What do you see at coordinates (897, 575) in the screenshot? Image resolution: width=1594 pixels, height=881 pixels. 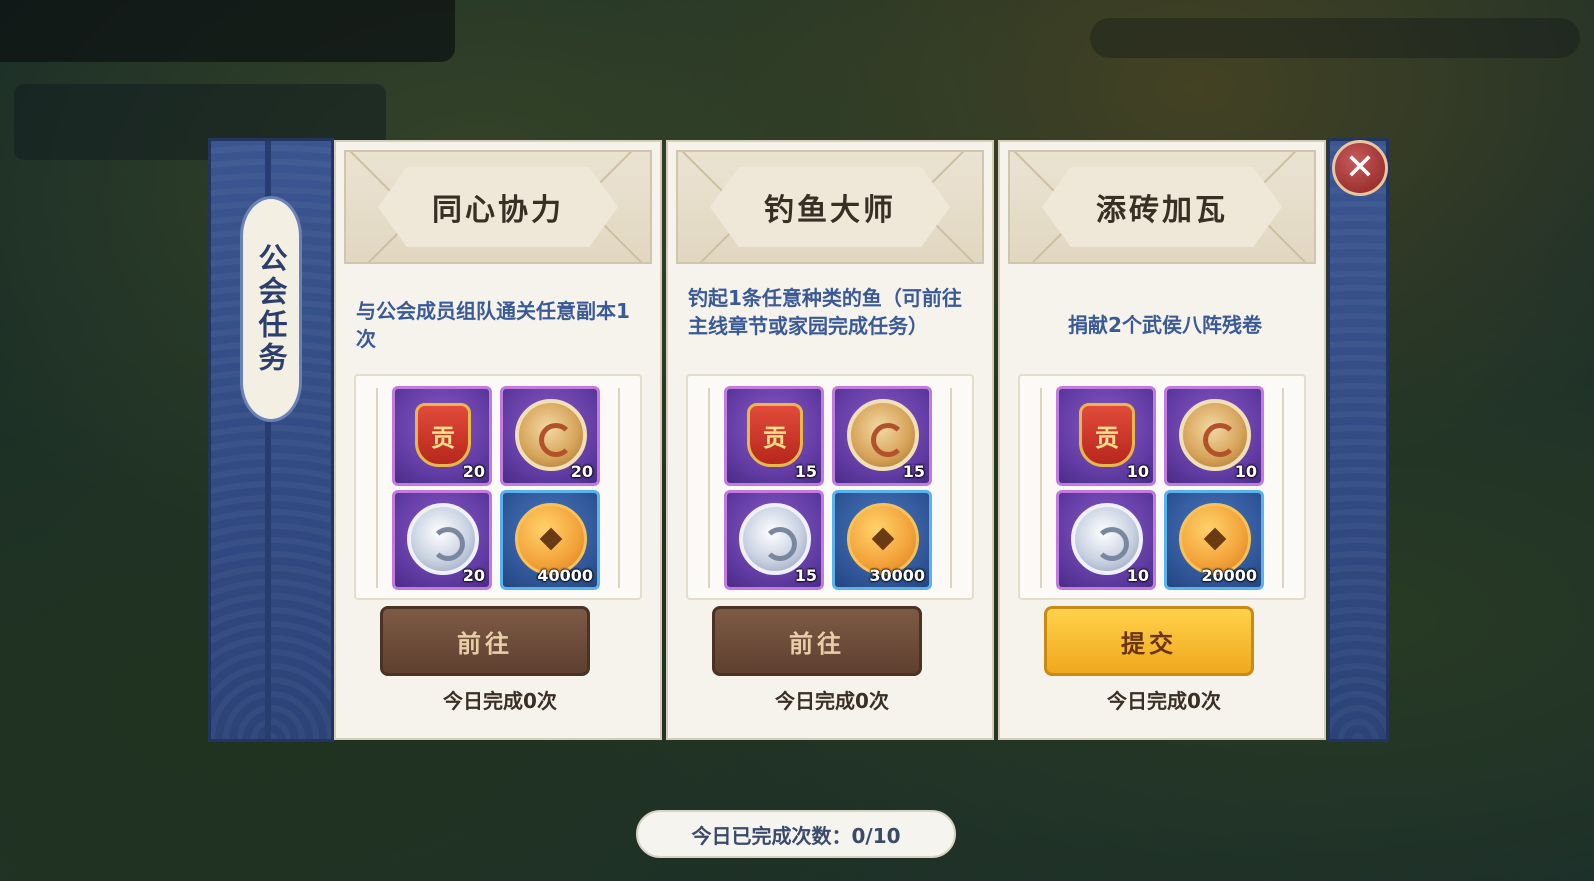 I see `reward-count: 30000` at bounding box center [897, 575].